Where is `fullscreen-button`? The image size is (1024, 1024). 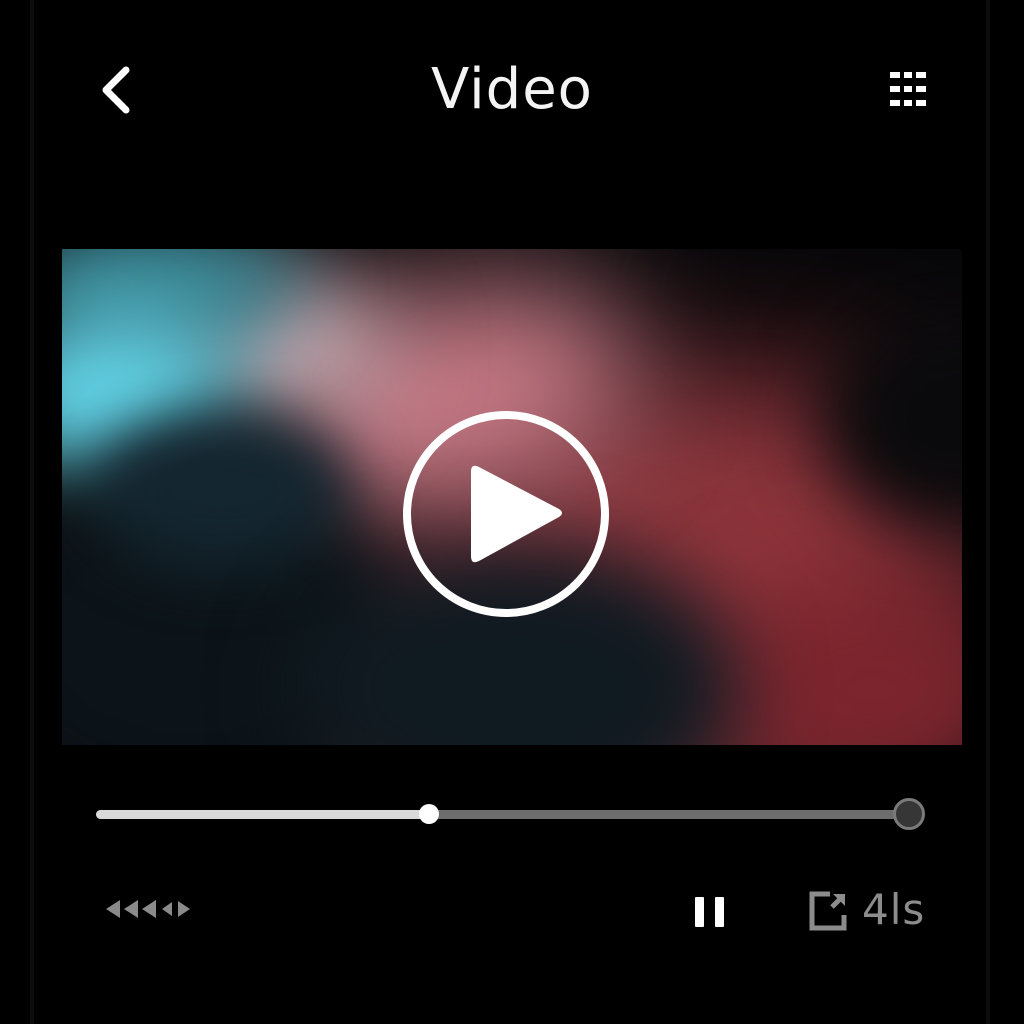
fullscreen-button is located at coordinates (828, 911).